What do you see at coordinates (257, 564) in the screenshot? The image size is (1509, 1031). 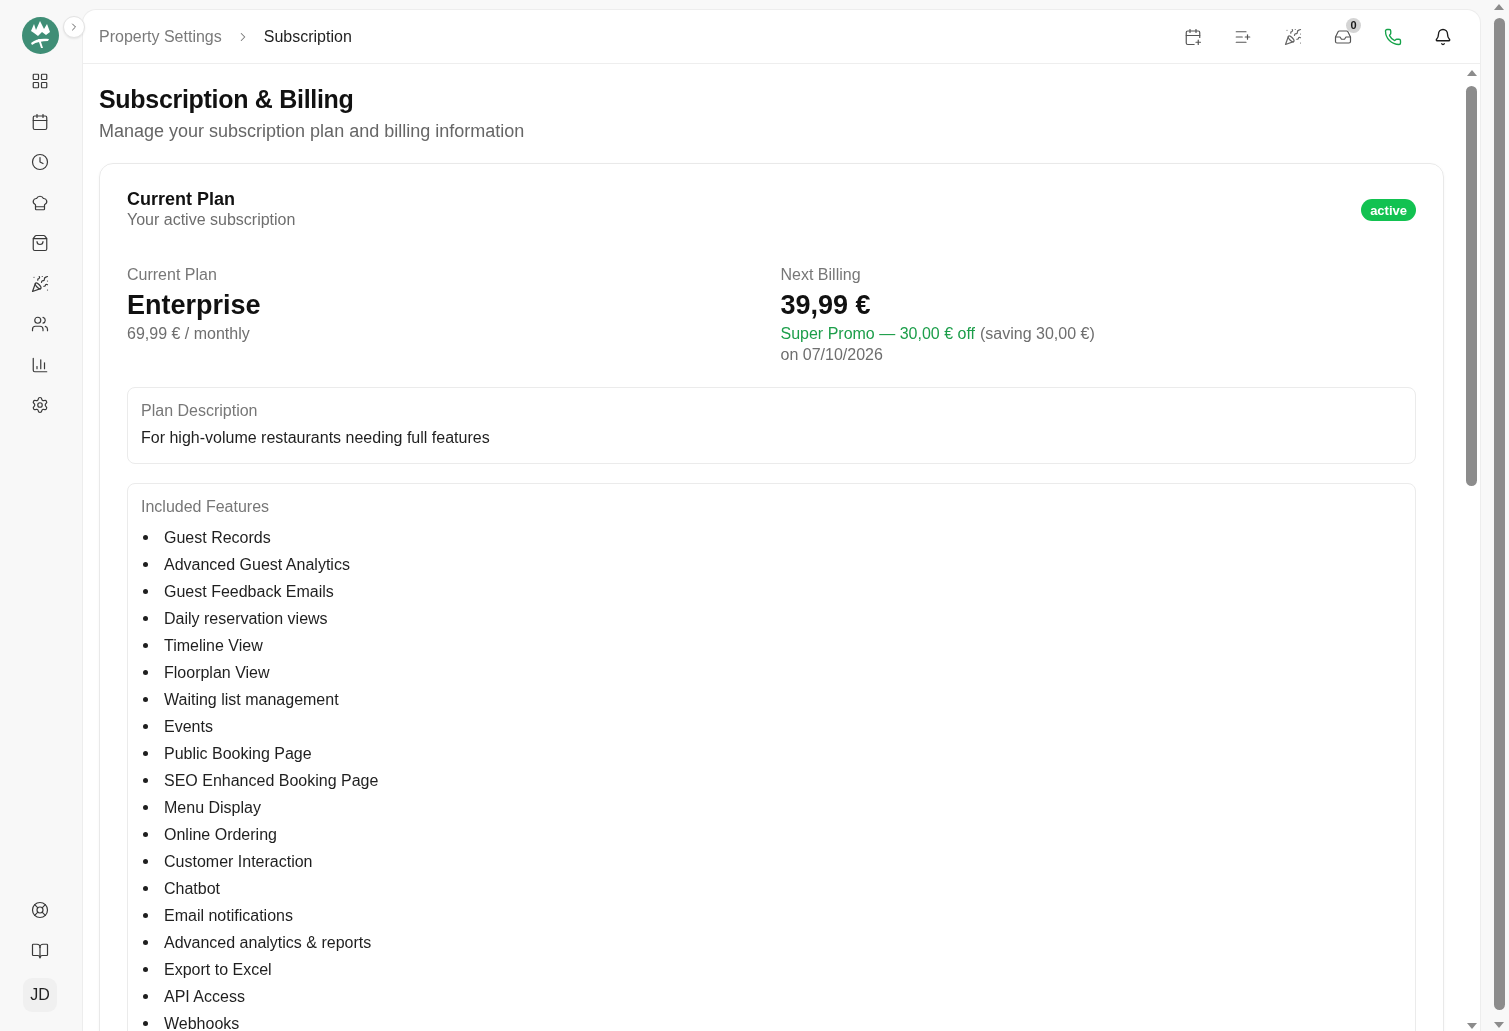 I see `feature-item: Advanced Guest Analytics` at bounding box center [257, 564].